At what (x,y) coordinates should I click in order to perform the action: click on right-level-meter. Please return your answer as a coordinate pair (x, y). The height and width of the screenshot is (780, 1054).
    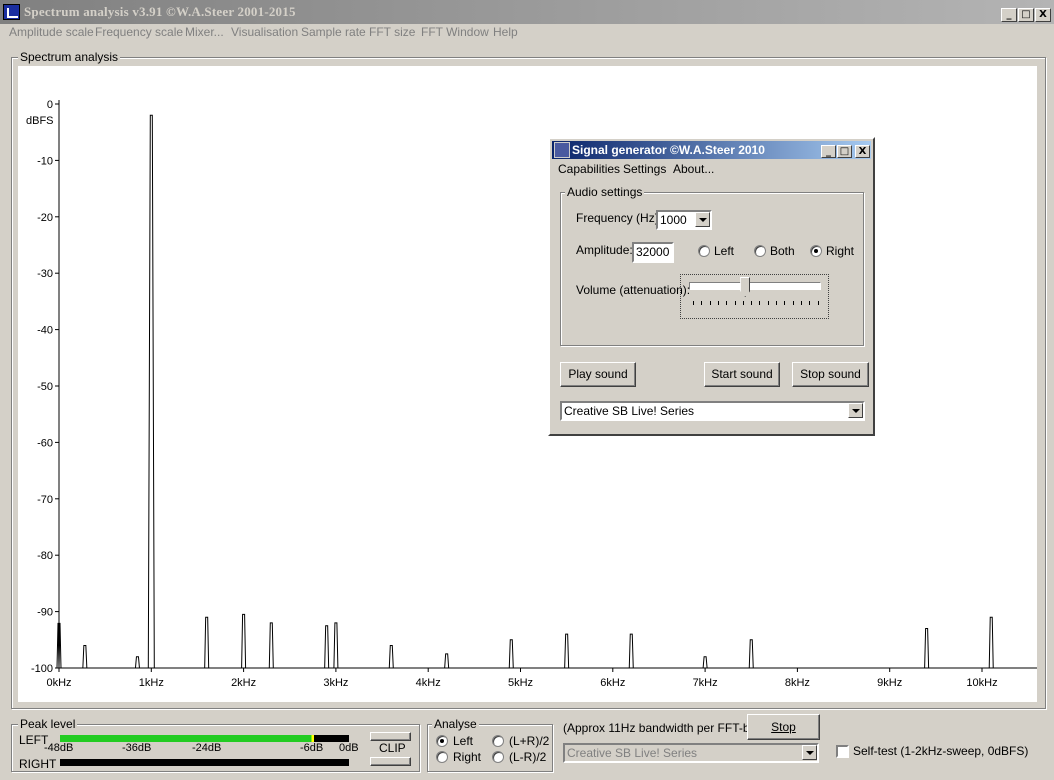
    Looking at the image, I should click on (204, 762).